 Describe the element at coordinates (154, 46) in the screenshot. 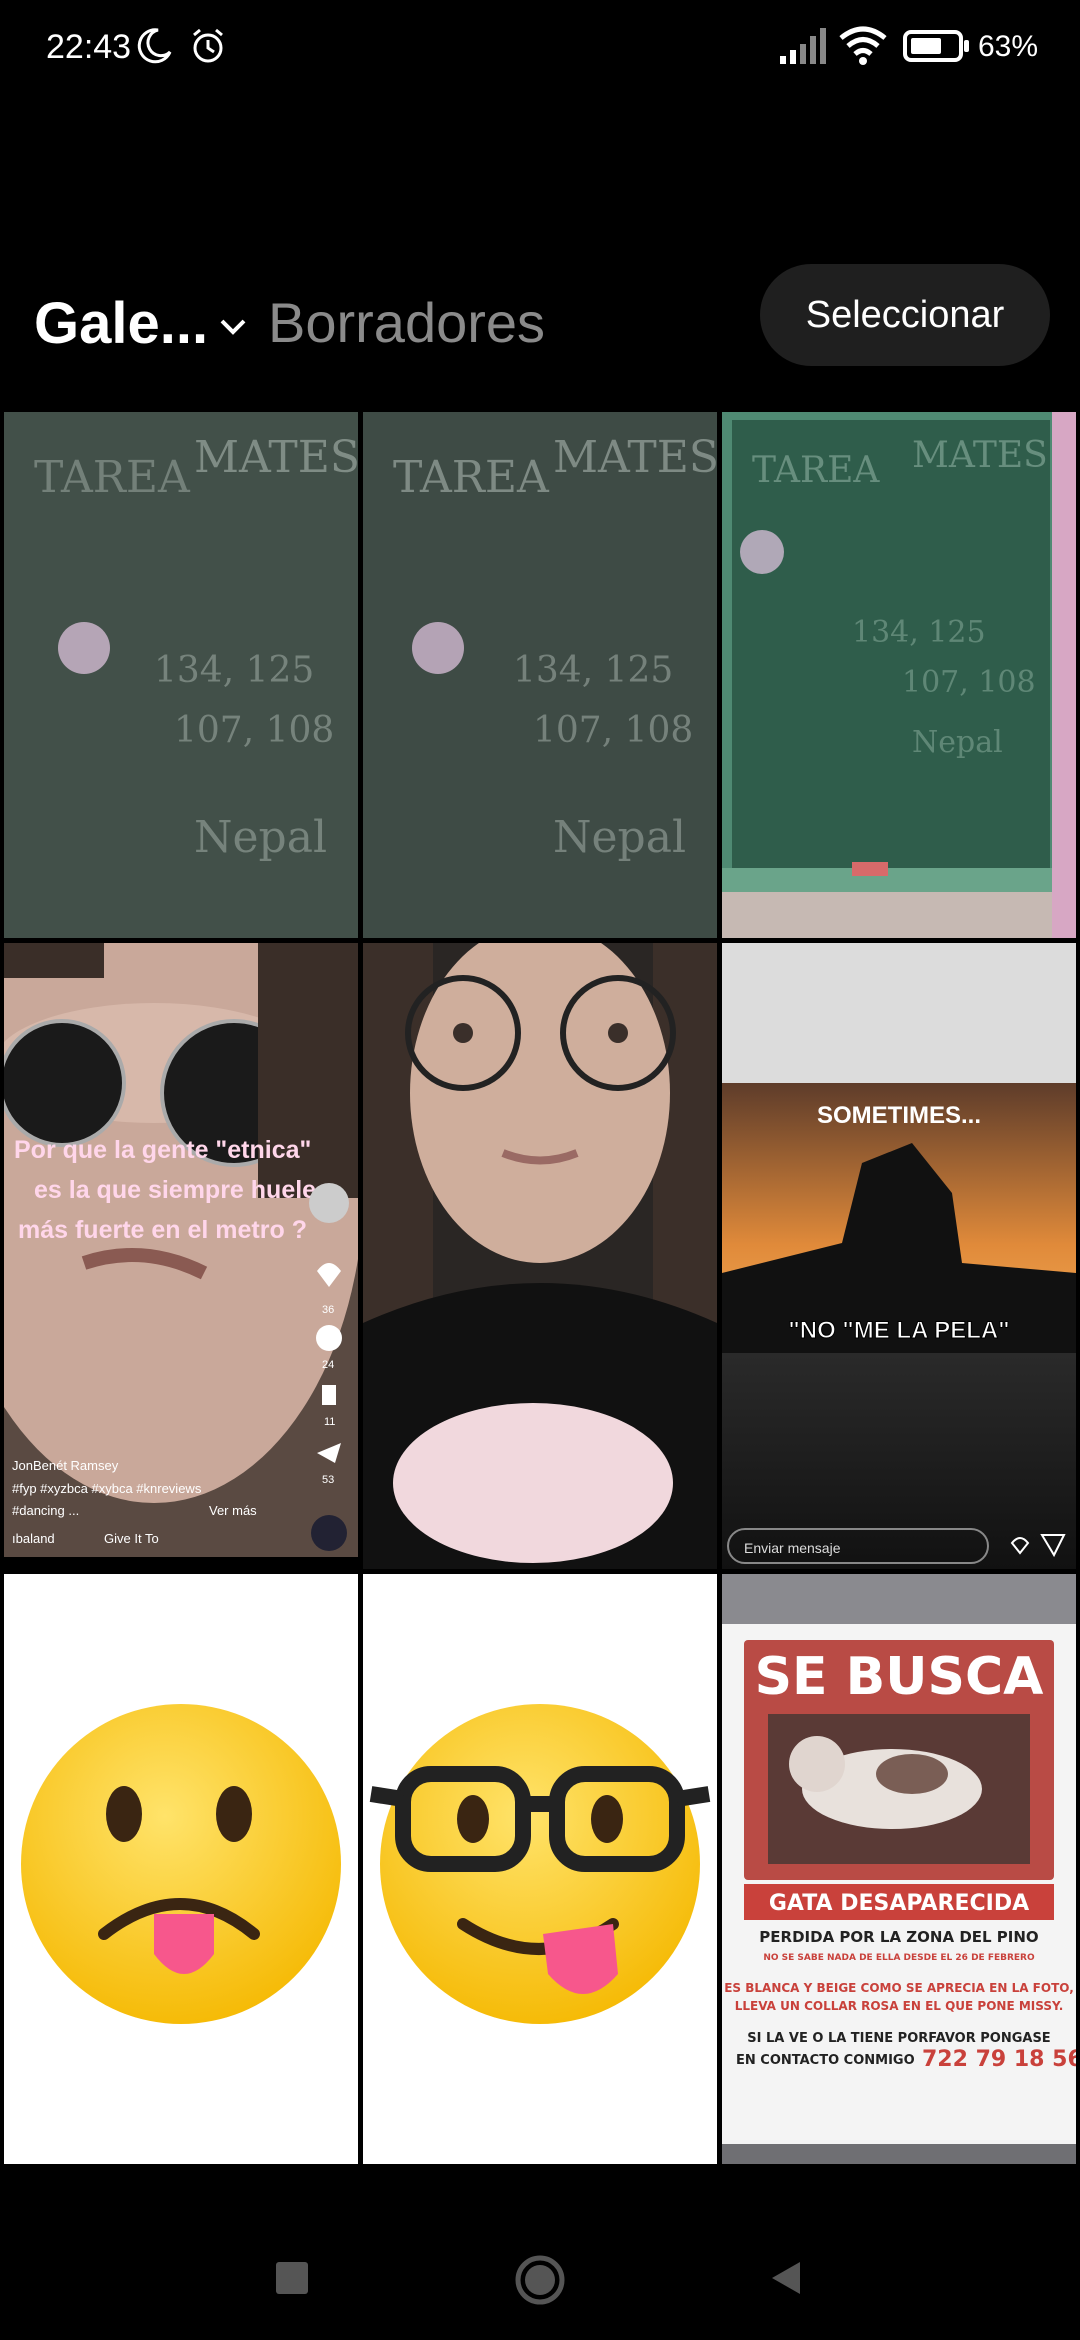

I see `moon-icon` at that location.